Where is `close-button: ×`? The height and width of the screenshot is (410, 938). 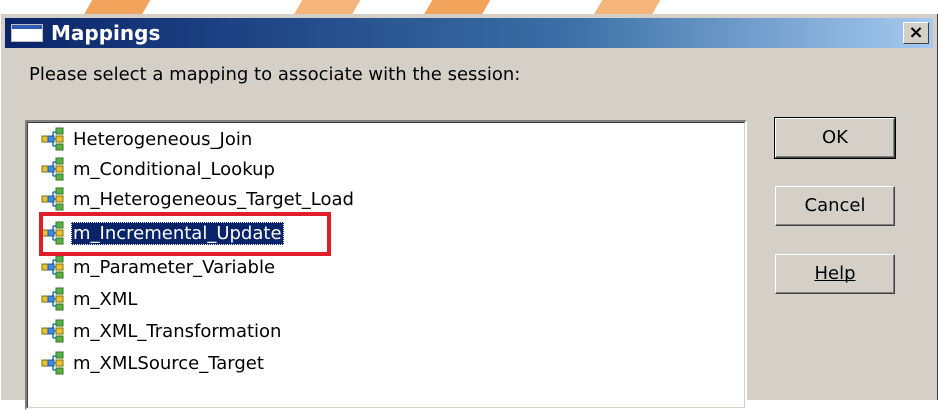
close-button: × is located at coordinates (916, 33).